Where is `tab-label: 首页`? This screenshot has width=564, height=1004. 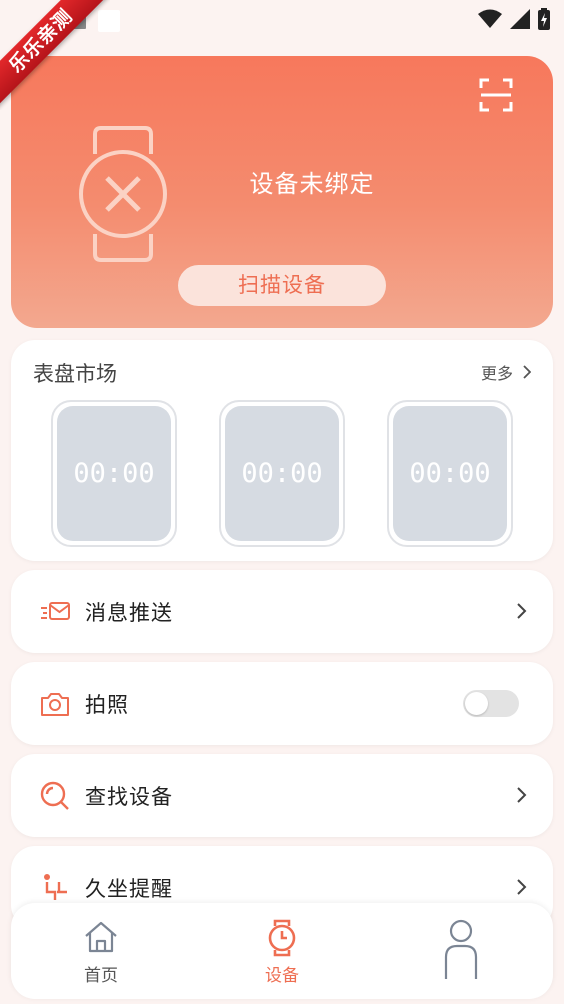
tab-label: 首页 is located at coordinates (101, 976).